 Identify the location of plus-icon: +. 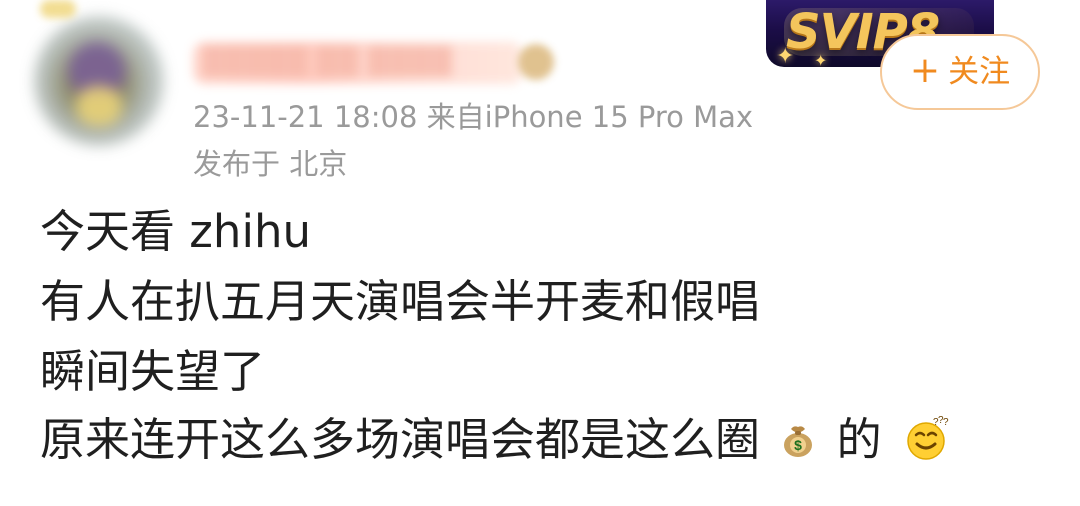
(925, 70).